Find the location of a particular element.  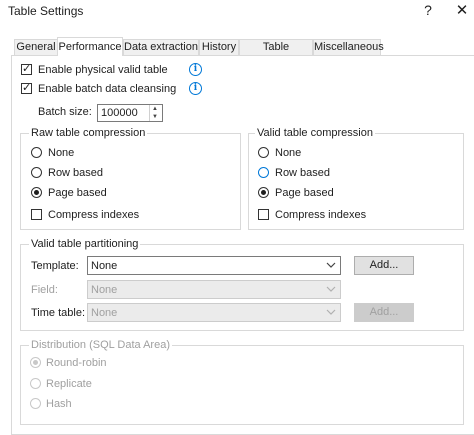

physical-valid-checkbox: ✓ is located at coordinates (26, 69).